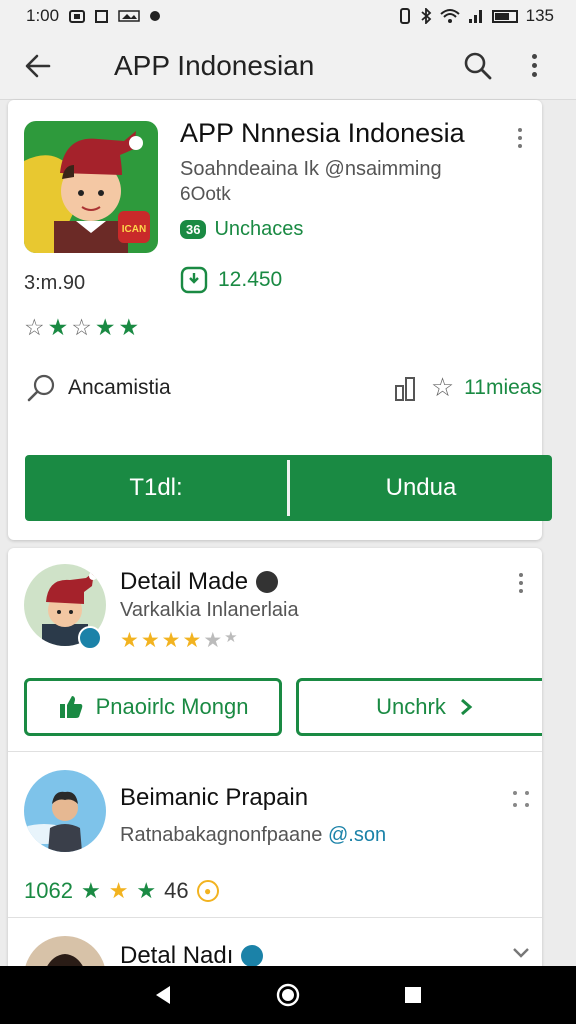 Image resolution: width=576 pixels, height=1024 pixels. What do you see at coordinates (176, 890) in the screenshot?
I see `item-stat-value: 46` at bounding box center [176, 890].